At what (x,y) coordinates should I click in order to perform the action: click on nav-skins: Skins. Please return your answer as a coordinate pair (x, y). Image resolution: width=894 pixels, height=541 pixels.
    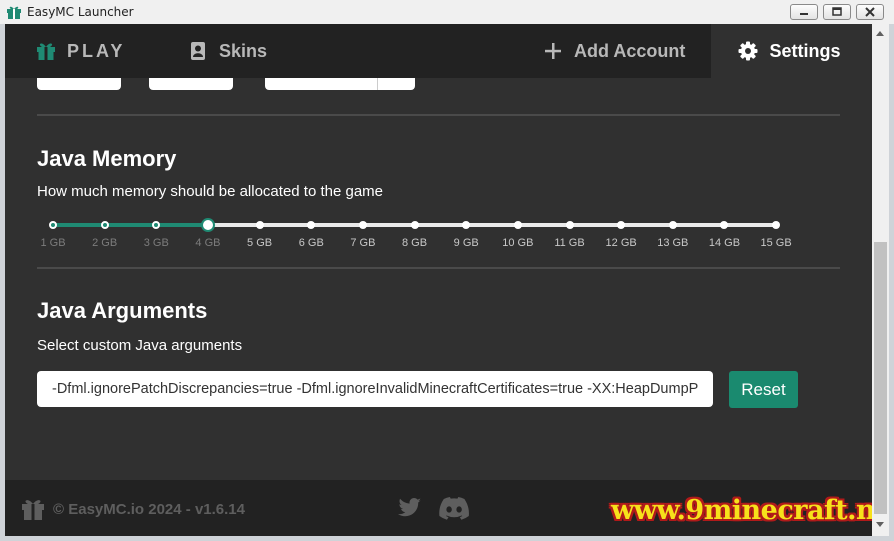
    Looking at the image, I should click on (227, 51).